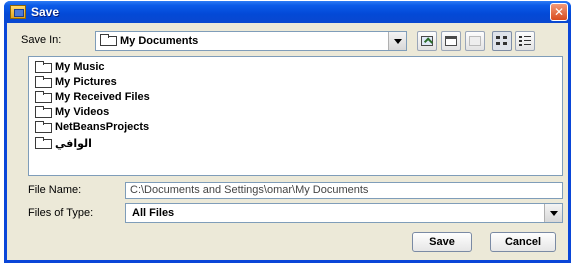 This screenshot has height=264, width=576. I want to click on file-name: My Received Files, so click(102, 97).